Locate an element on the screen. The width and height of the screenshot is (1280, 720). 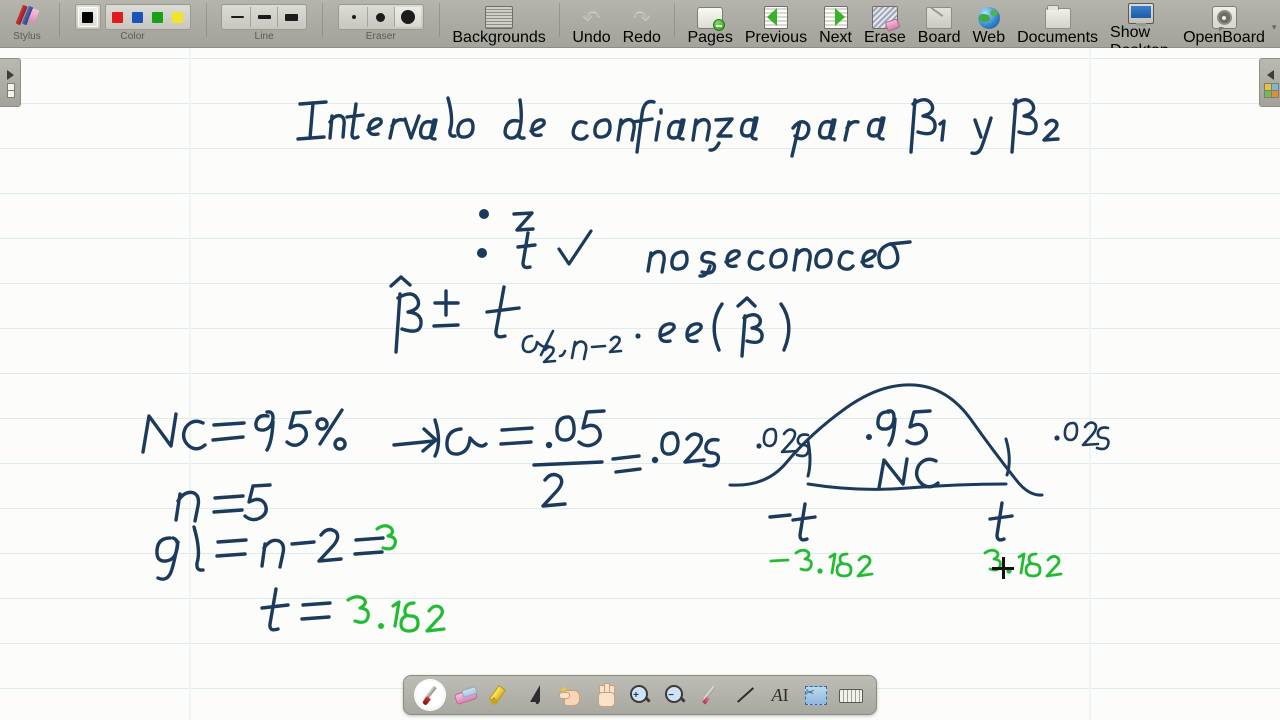
toolbar-group-color: Color is located at coordinates (133, 24).